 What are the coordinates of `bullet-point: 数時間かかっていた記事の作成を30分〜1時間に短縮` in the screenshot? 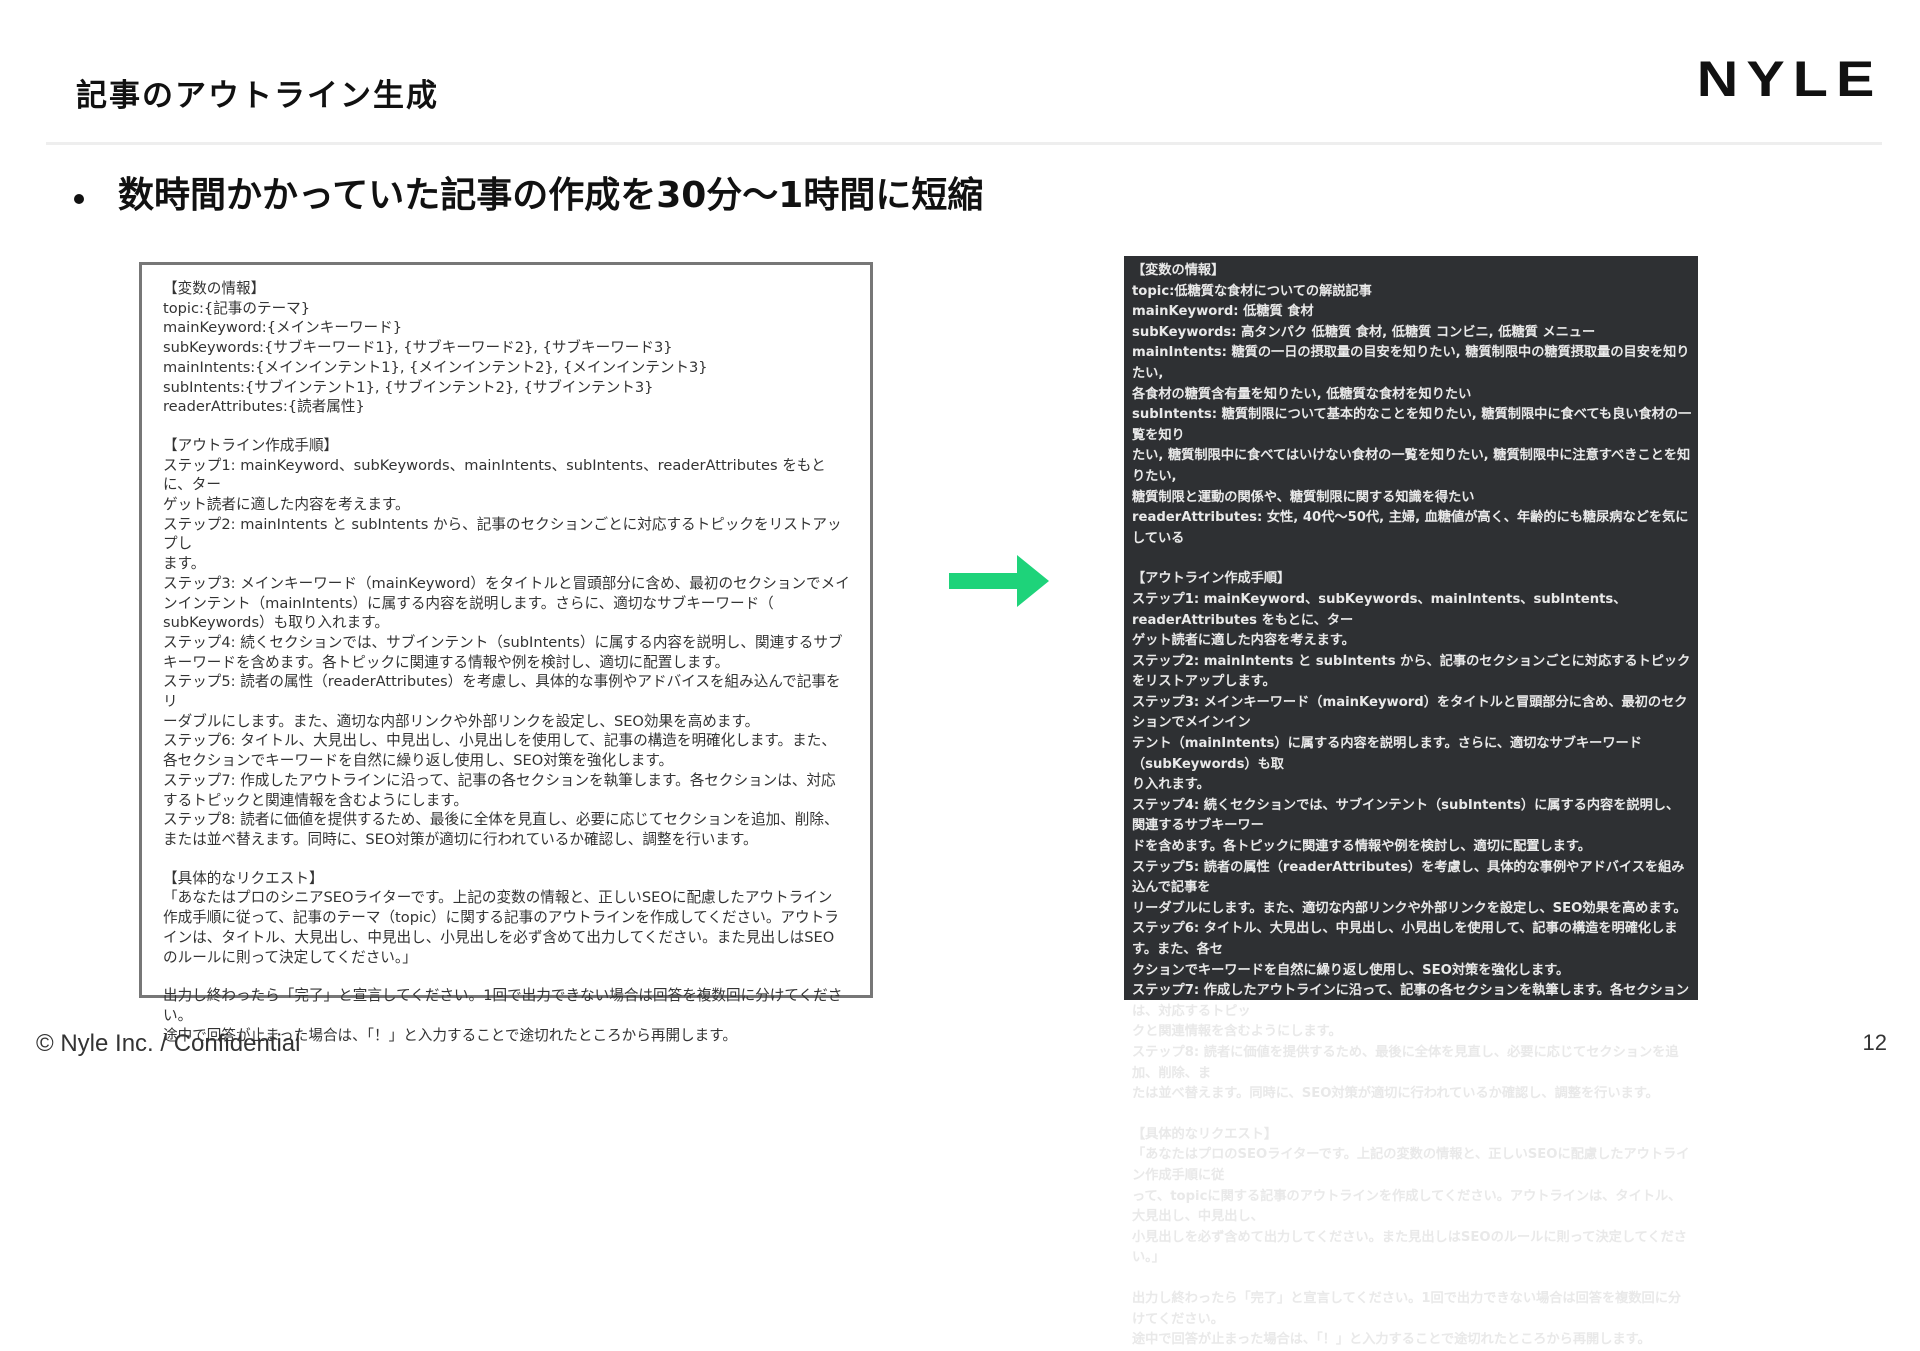 It's located at (528, 192).